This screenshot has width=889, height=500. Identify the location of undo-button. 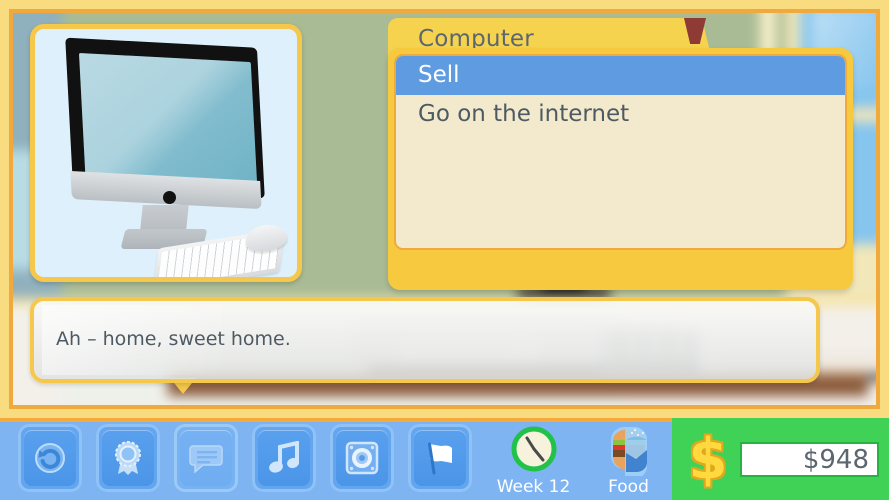
(50, 458).